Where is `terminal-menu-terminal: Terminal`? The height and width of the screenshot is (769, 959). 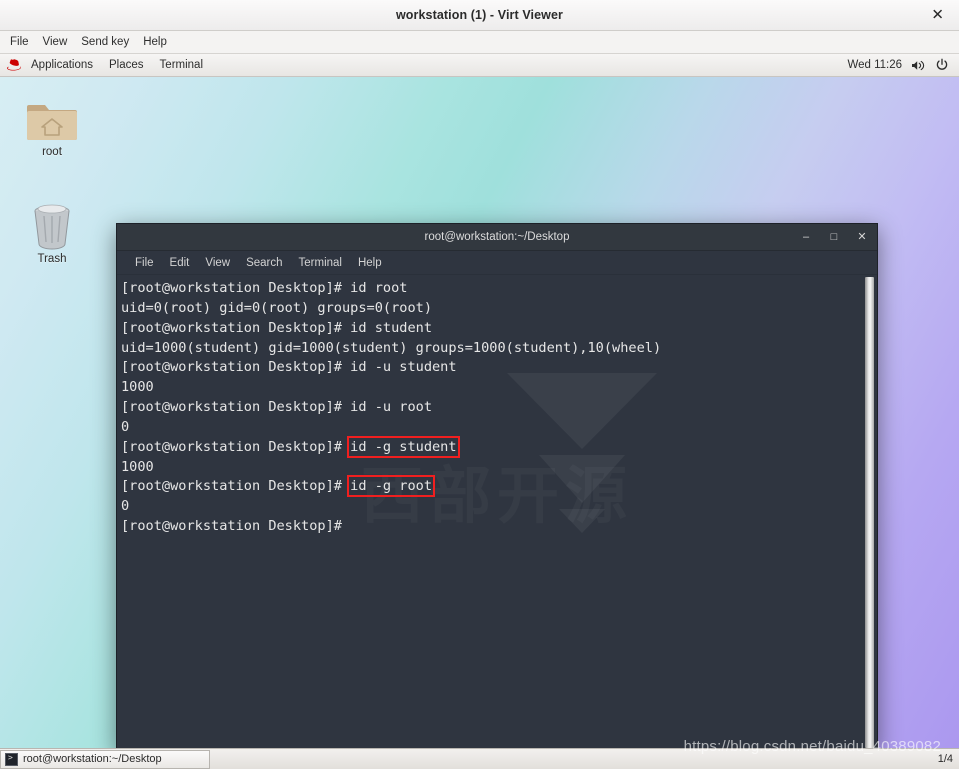 terminal-menu-terminal: Terminal is located at coordinates (320, 263).